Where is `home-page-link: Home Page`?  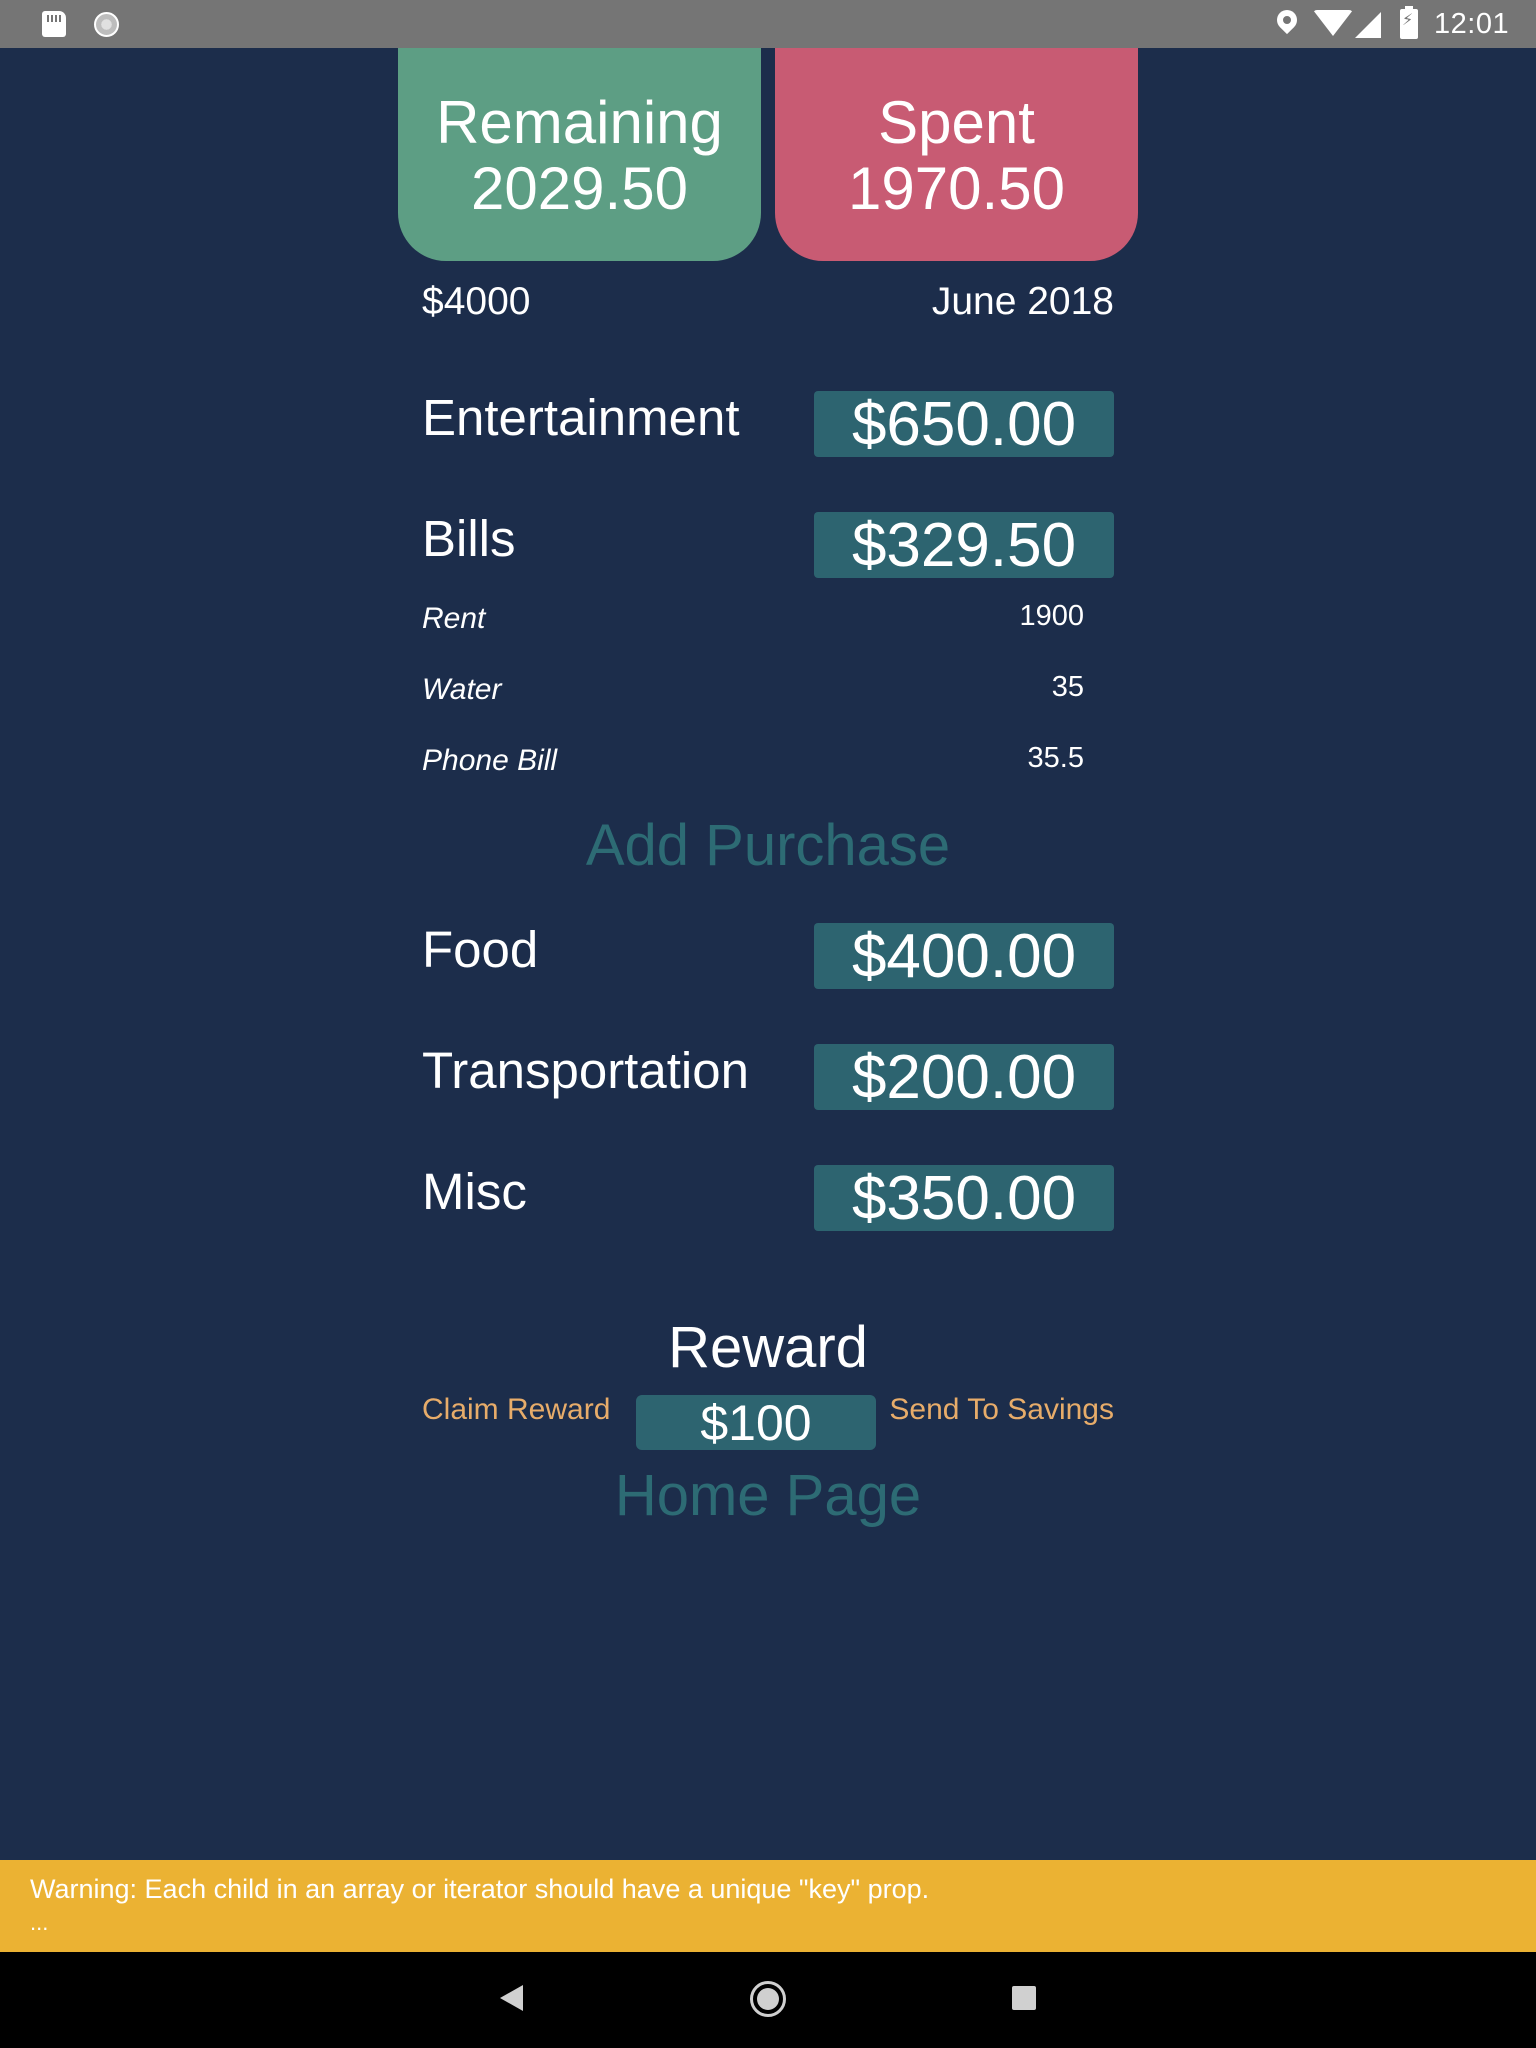 home-page-link: Home Page is located at coordinates (768, 1495).